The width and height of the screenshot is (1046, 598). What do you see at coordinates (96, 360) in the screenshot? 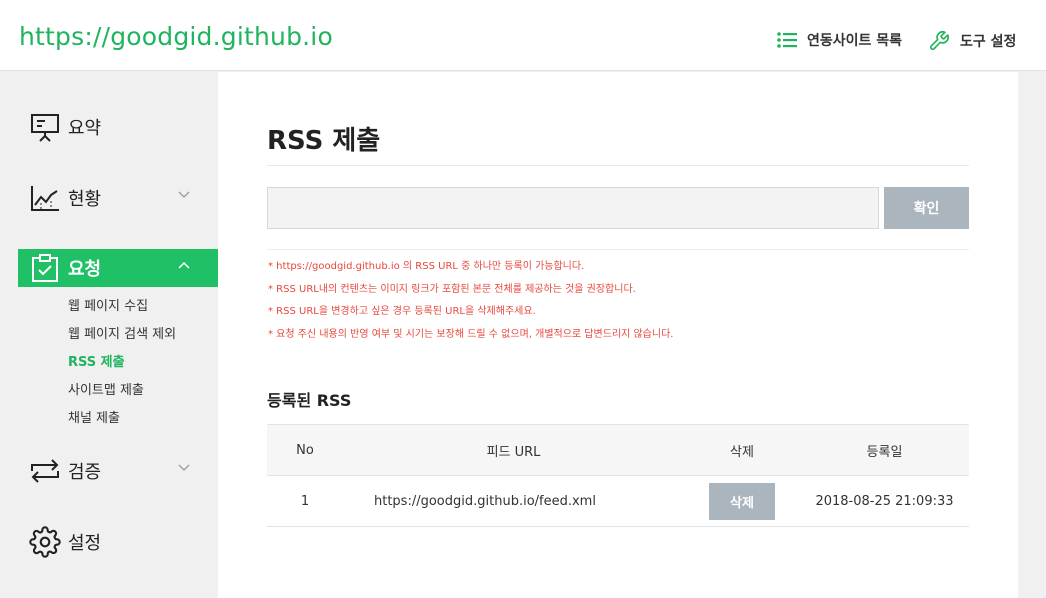
I see `sidebar-subitem-rss-submit: RSS 제출` at bounding box center [96, 360].